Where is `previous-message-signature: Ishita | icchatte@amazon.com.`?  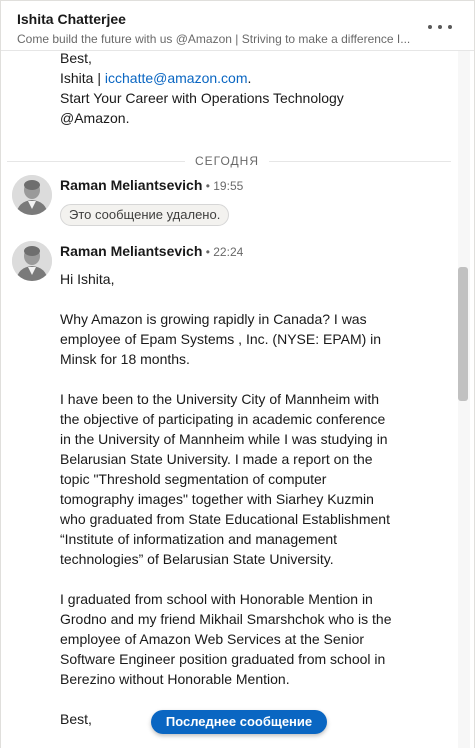
previous-message-signature: Ishita | icchatte@amazon.com. is located at coordinates (227, 78).